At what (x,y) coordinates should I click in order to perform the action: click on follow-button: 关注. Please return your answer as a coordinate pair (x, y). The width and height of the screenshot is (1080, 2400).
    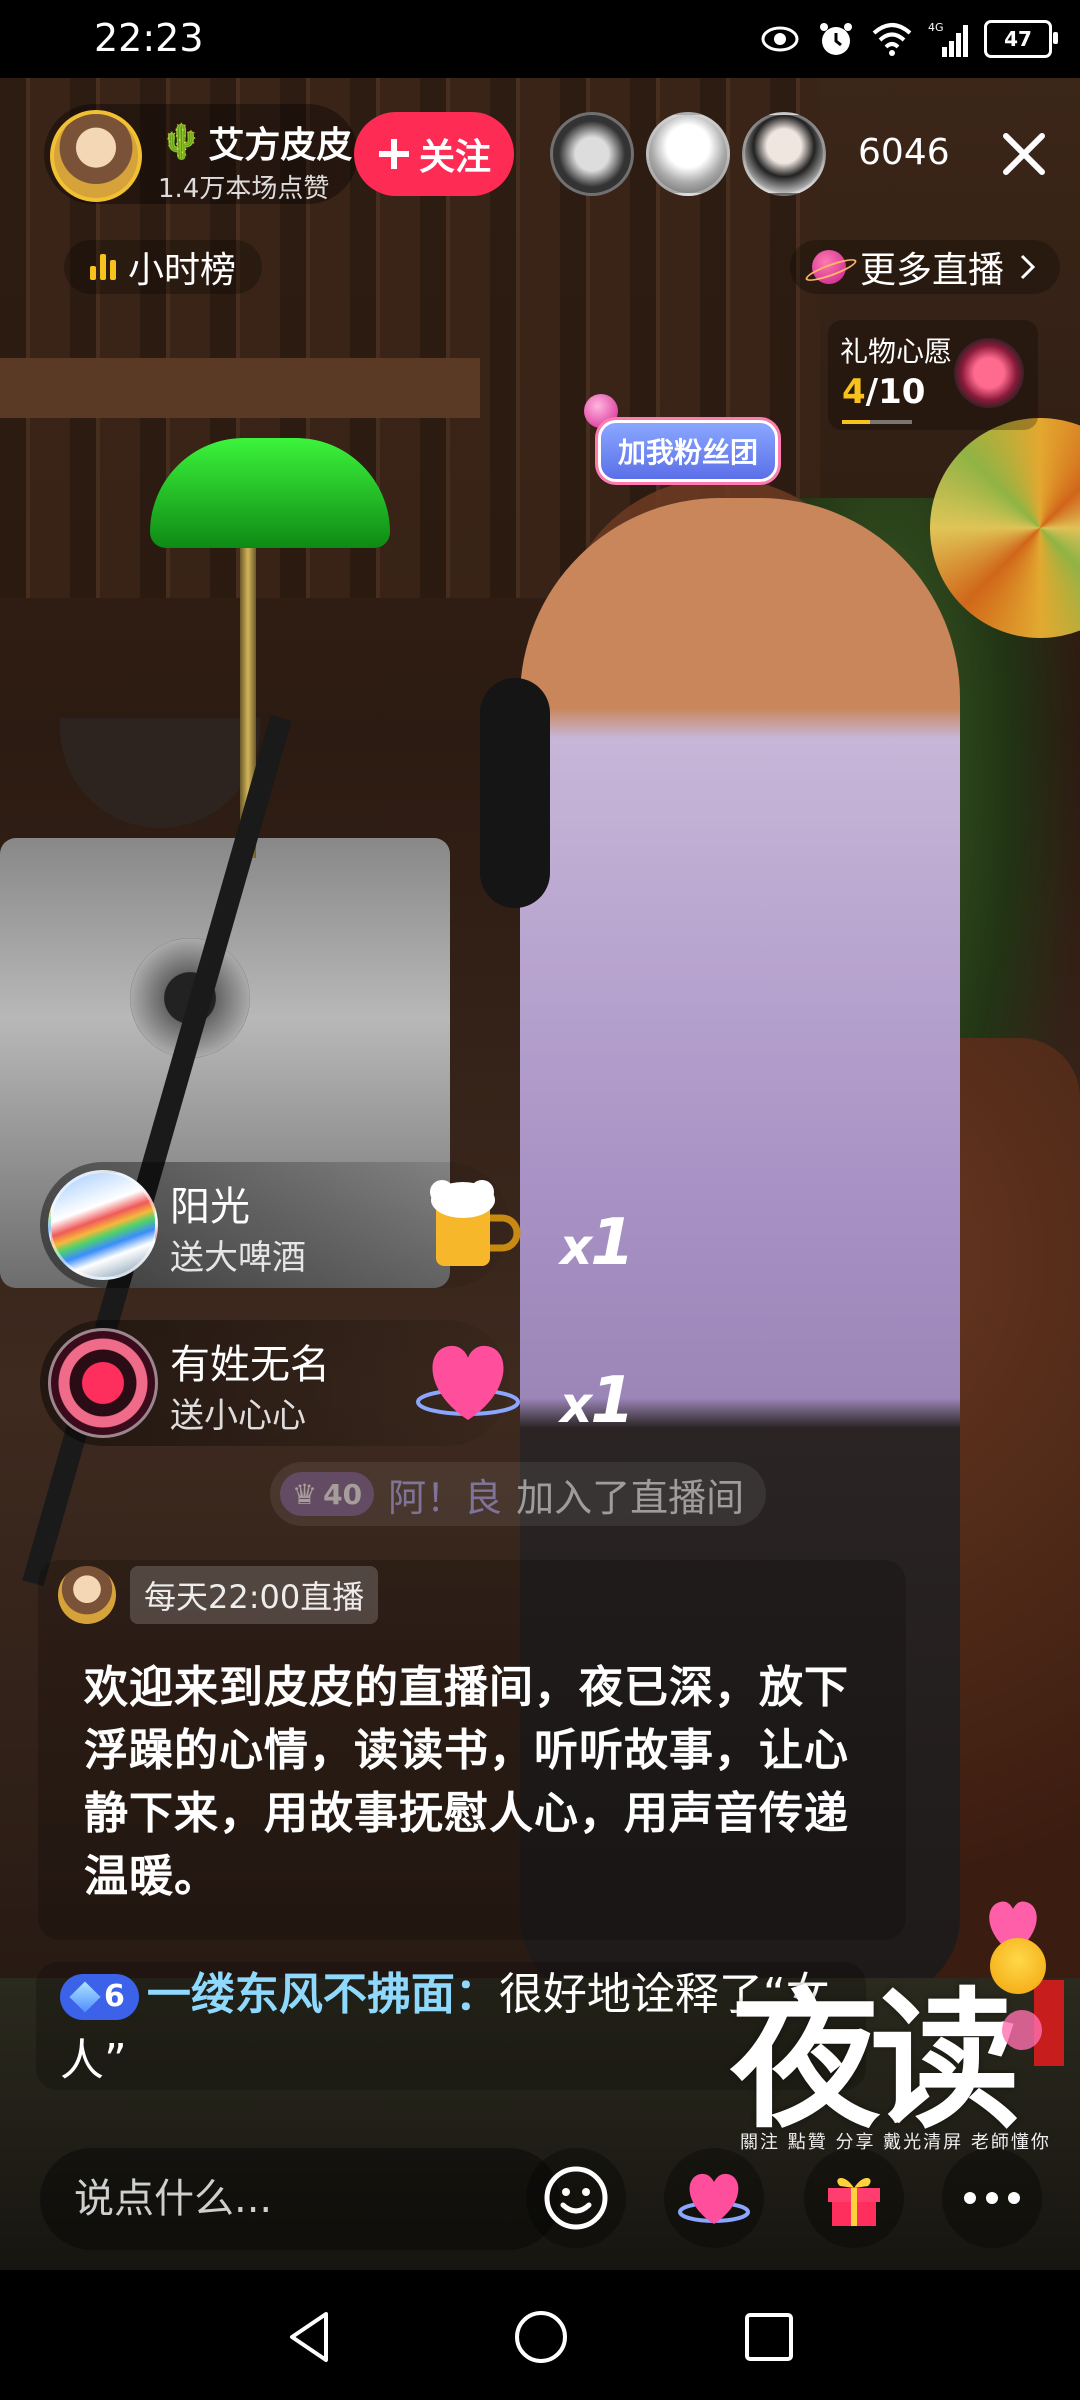
    Looking at the image, I should click on (434, 154).